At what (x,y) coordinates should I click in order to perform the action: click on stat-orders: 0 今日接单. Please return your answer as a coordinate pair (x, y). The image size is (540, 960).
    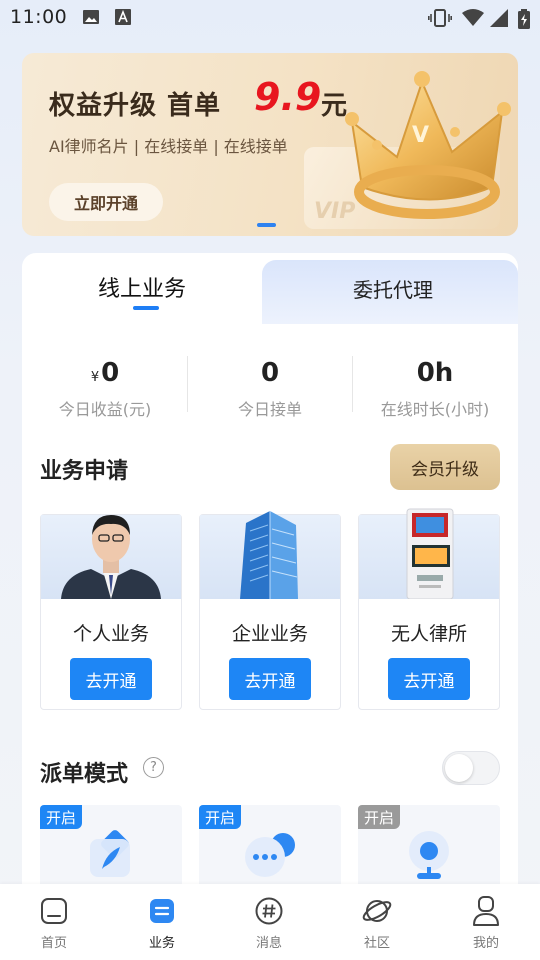
    Looking at the image, I should click on (270, 389).